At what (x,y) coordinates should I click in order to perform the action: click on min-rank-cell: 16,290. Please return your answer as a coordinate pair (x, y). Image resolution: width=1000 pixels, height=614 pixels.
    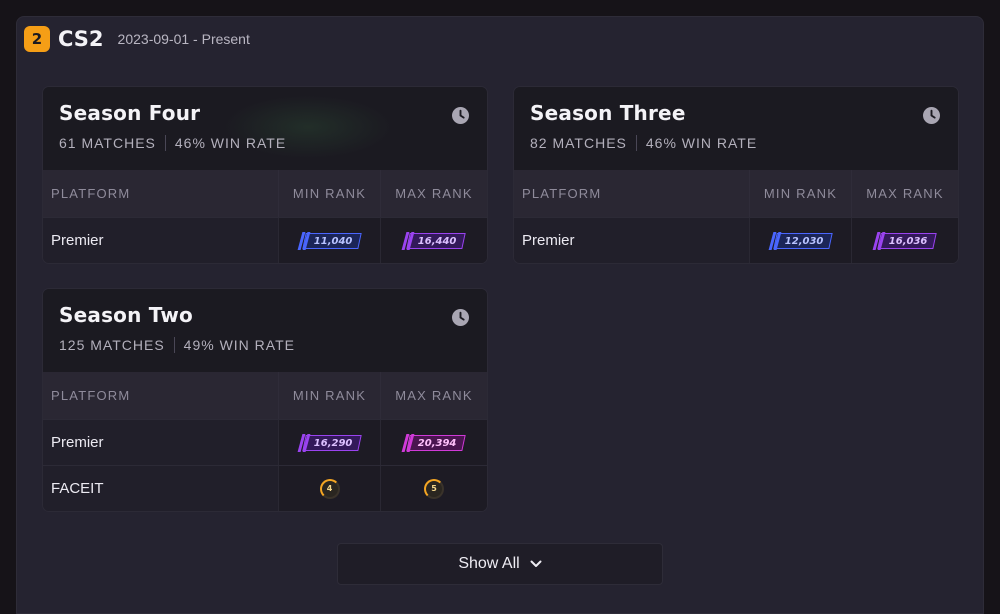
    Looking at the image, I should click on (329, 442).